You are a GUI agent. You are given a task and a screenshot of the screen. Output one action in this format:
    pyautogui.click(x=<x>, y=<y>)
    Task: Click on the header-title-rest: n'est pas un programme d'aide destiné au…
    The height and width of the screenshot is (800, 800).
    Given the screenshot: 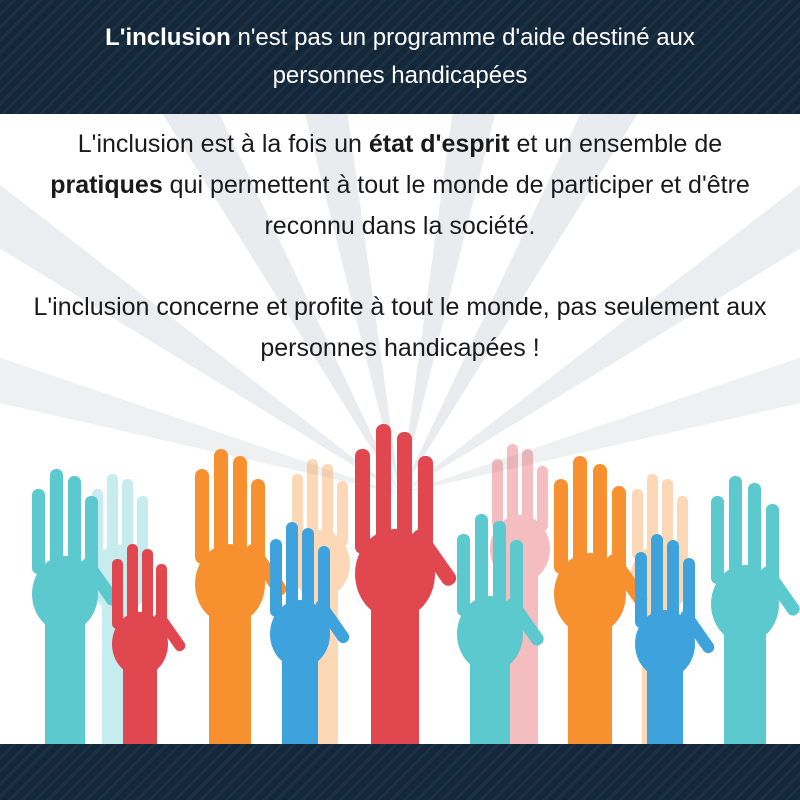 What is the action you would take?
    pyautogui.click(x=462, y=56)
    